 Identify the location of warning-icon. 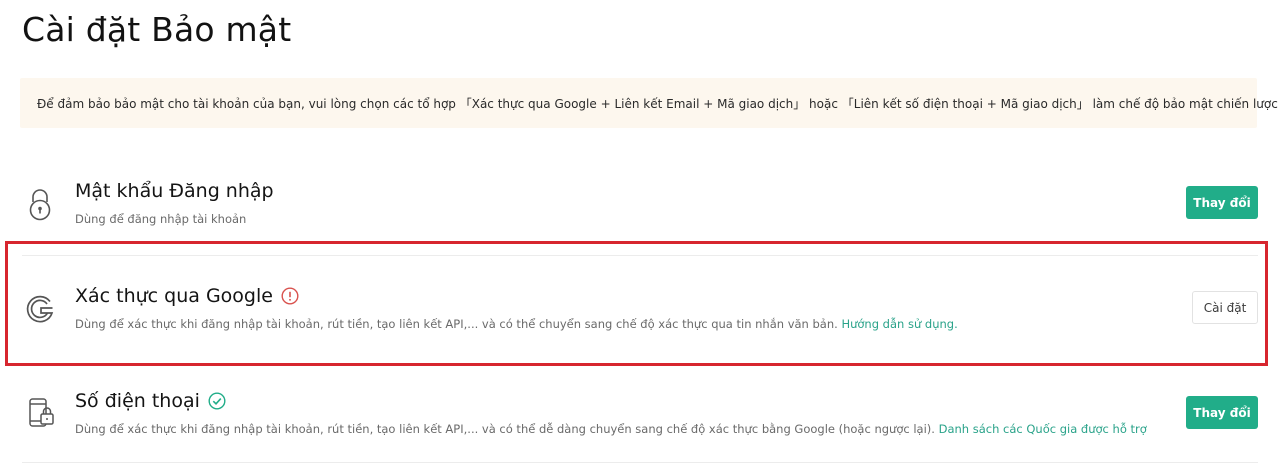
(290, 296).